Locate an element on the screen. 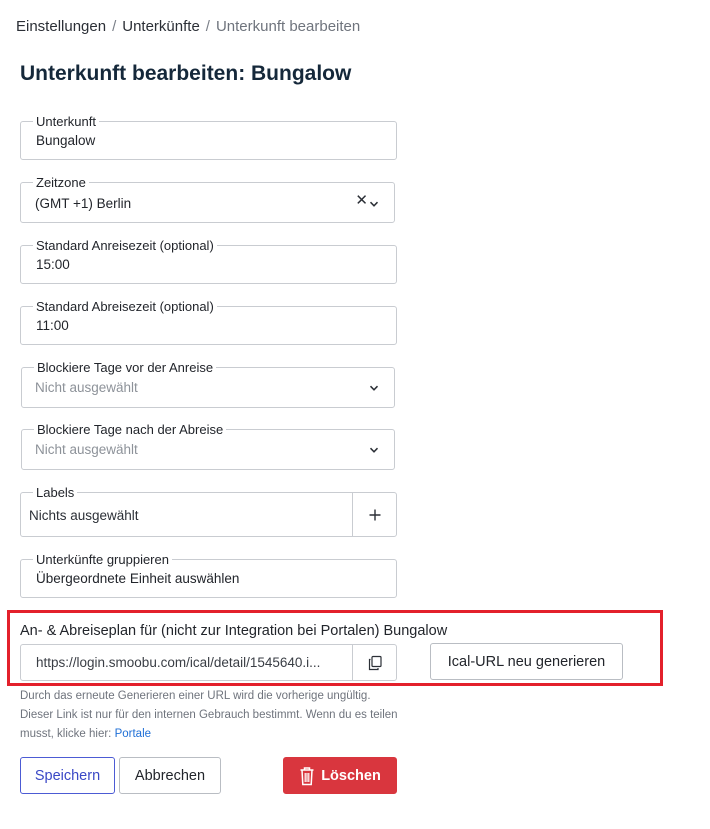 Image resolution: width=710 pixels, height=829 pixels. labels-field: Labels Nichts ausgewählt is located at coordinates (208, 511).